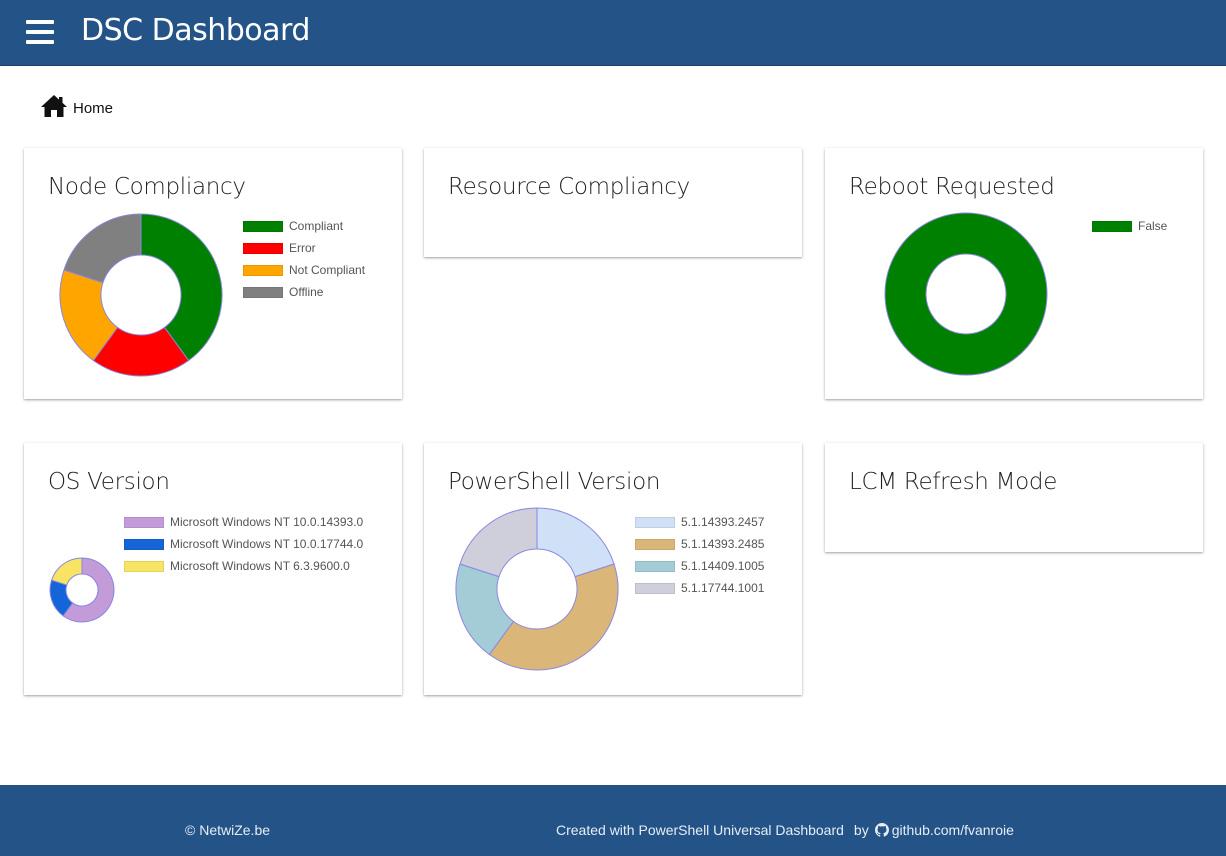  What do you see at coordinates (723, 544) in the screenshot?
I see `legend-label: 5.1.14393.2485` at bounding box center [723, 544].